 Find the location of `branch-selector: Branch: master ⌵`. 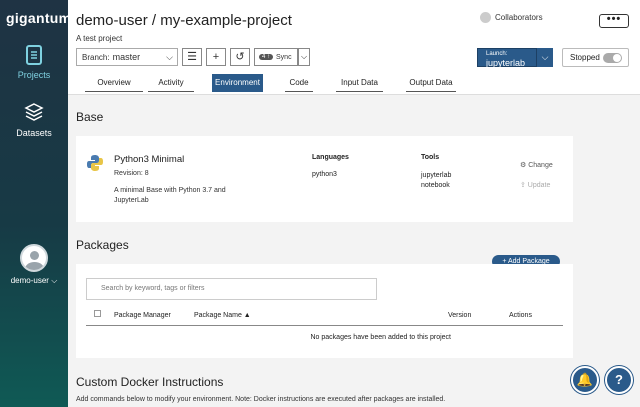

branch-selector: Branch: master ⌵ is located at coordinates (127, 57).